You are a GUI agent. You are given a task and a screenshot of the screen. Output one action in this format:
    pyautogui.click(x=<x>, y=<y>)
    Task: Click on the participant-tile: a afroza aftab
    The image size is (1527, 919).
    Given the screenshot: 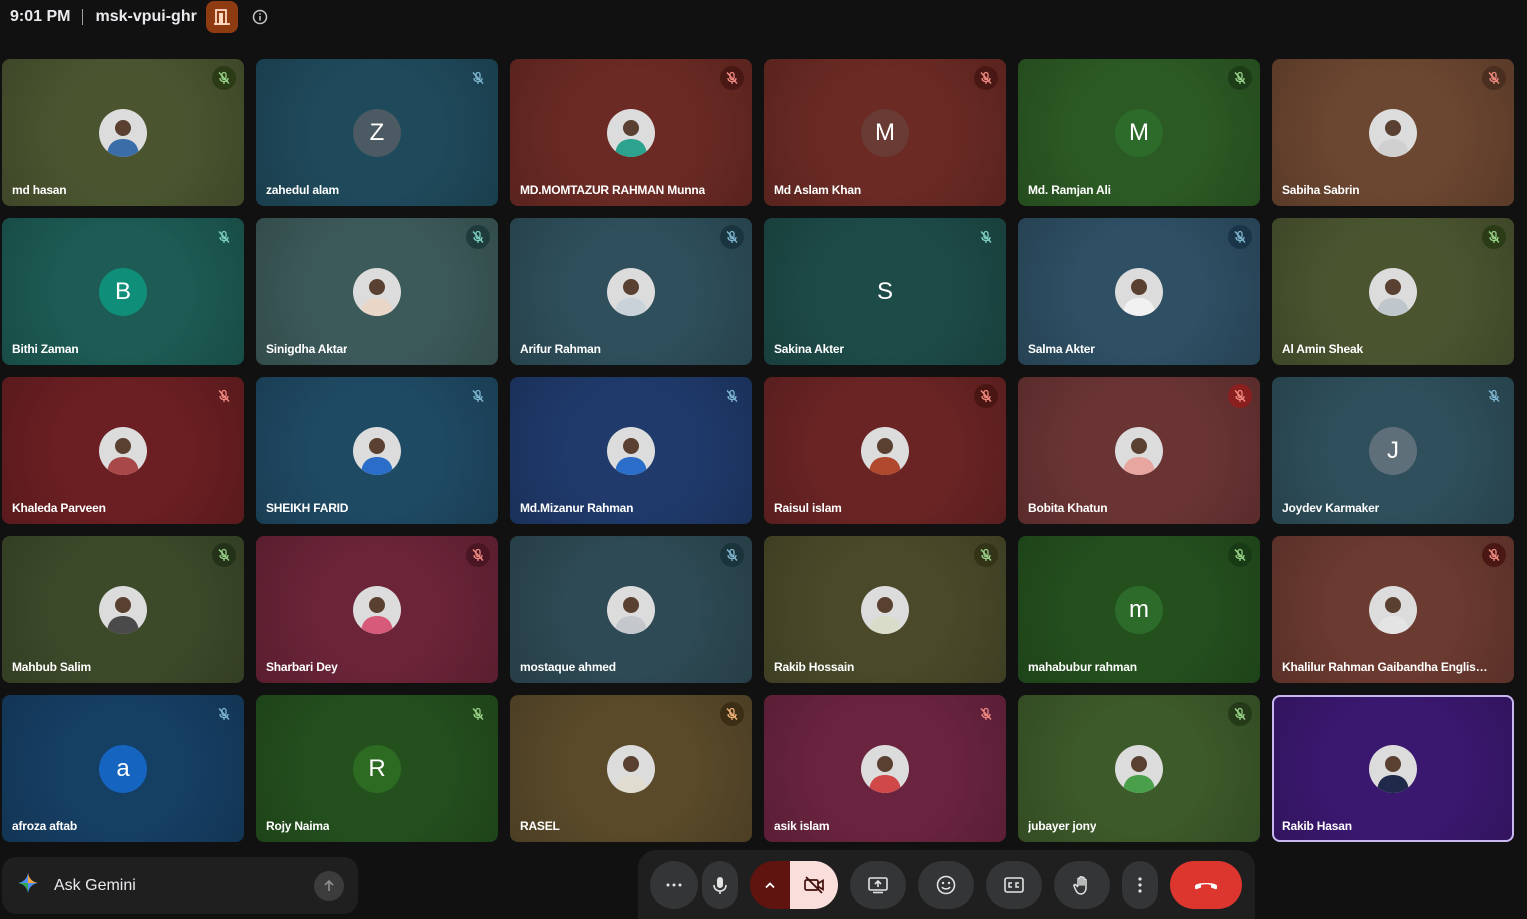 What is the action you would take?
    pyautogui.click(x=123, y=768)
    